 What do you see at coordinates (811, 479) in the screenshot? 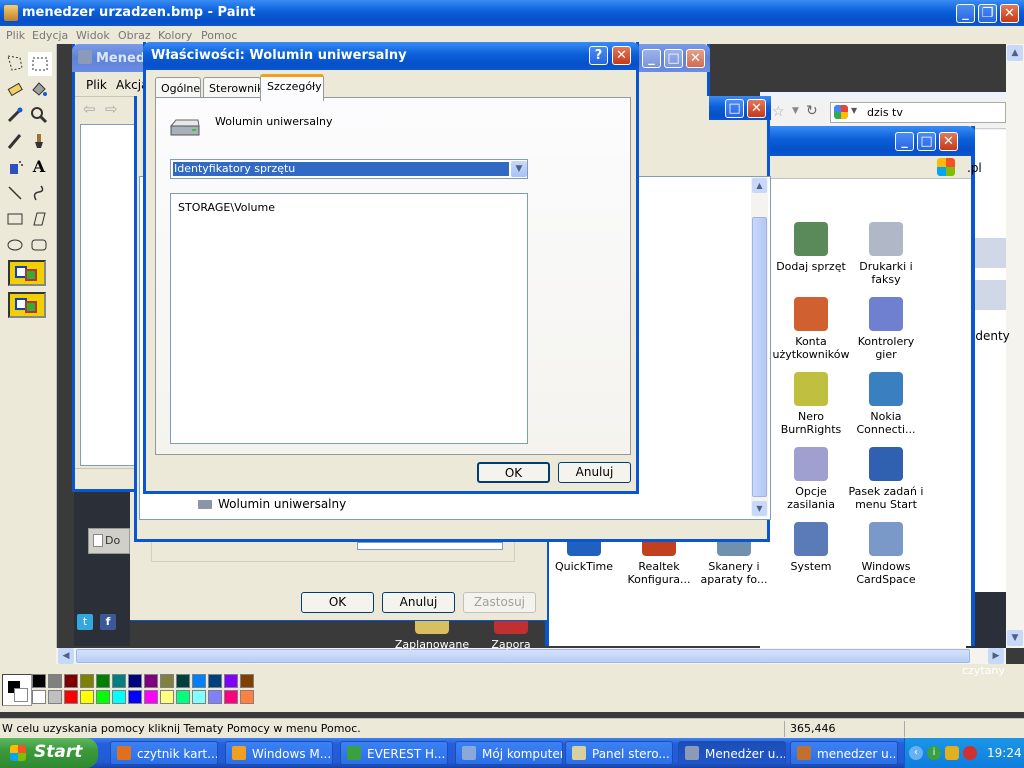
I see `control-panel-item: Opcje zasilania` at bounding box center [811, 479].